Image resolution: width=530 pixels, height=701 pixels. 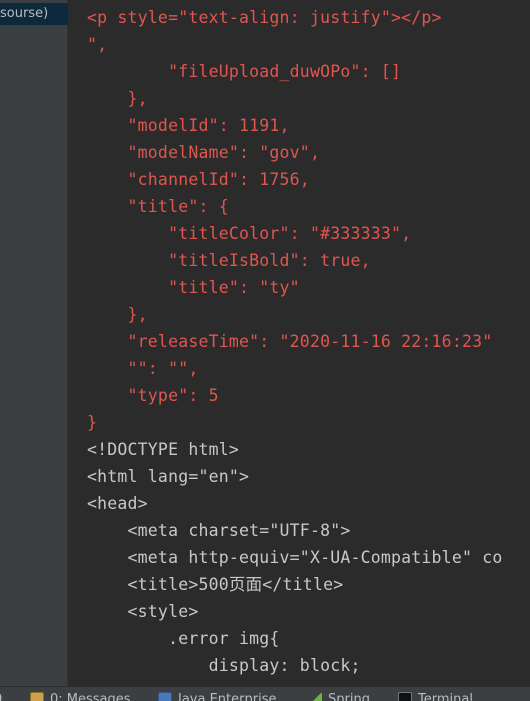 I want to click on code-token: <meta http-equiv="X-UA-Compatible" co, so click(x=295, y=557).